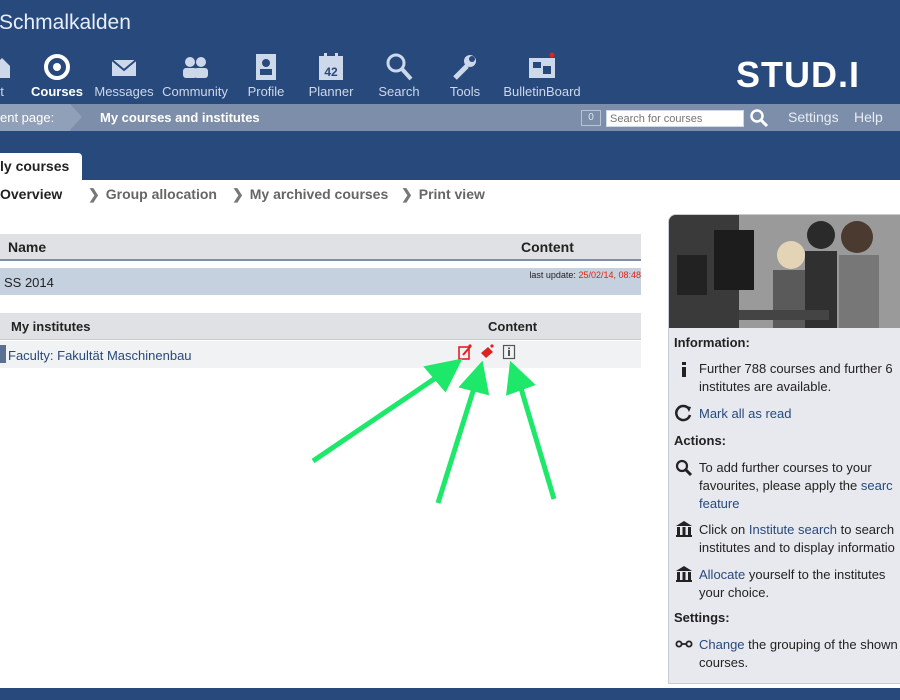  Describe the element at coordinates (585, 275) in the screenshot. I see `last-update: last update: 25/02/14, 08:48` at that location.